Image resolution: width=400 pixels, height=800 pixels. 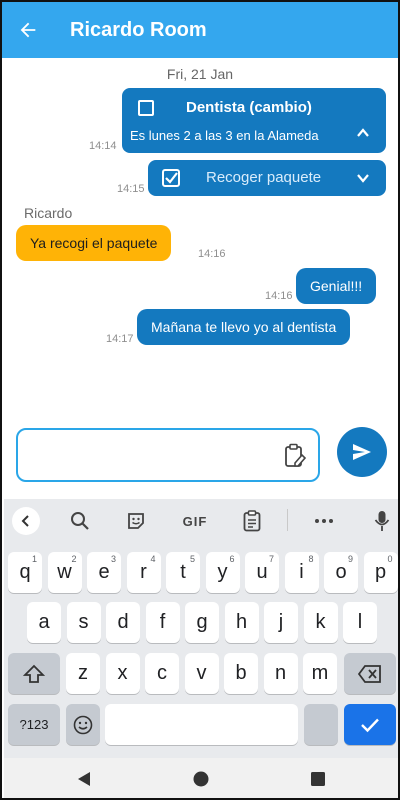 I want to click on task-card-recoger: Recoger paquete, so click(x=267, y=178).